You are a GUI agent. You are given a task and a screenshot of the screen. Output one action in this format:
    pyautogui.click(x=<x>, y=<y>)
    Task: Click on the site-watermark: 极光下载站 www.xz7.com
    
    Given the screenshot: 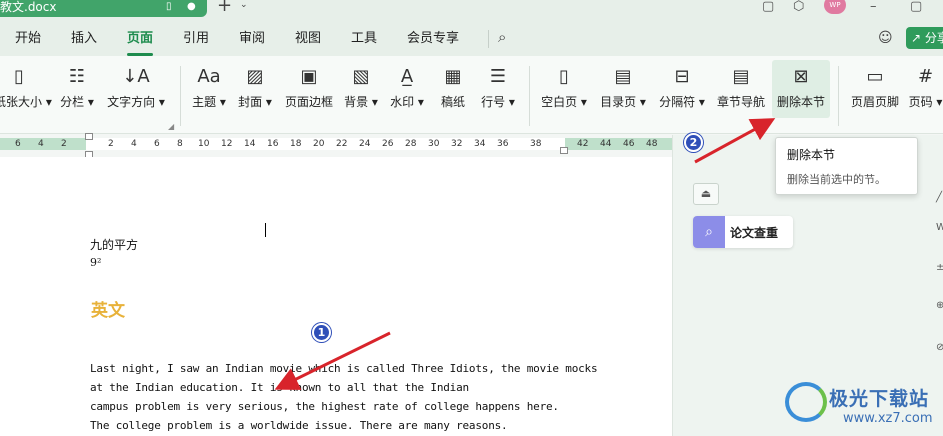 What is the action you would take?
    pyautogui.click(x=864, y=407)
    